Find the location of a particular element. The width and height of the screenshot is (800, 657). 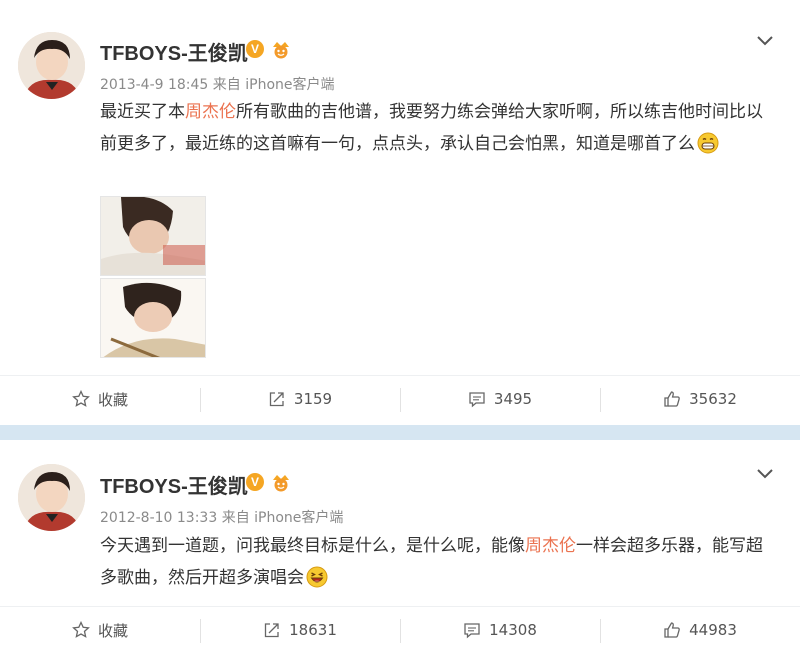

post-text-part: 今天遇到一道题，问我最终目标是什么，是什么呢，能像 is located at coordinates (312, 546).